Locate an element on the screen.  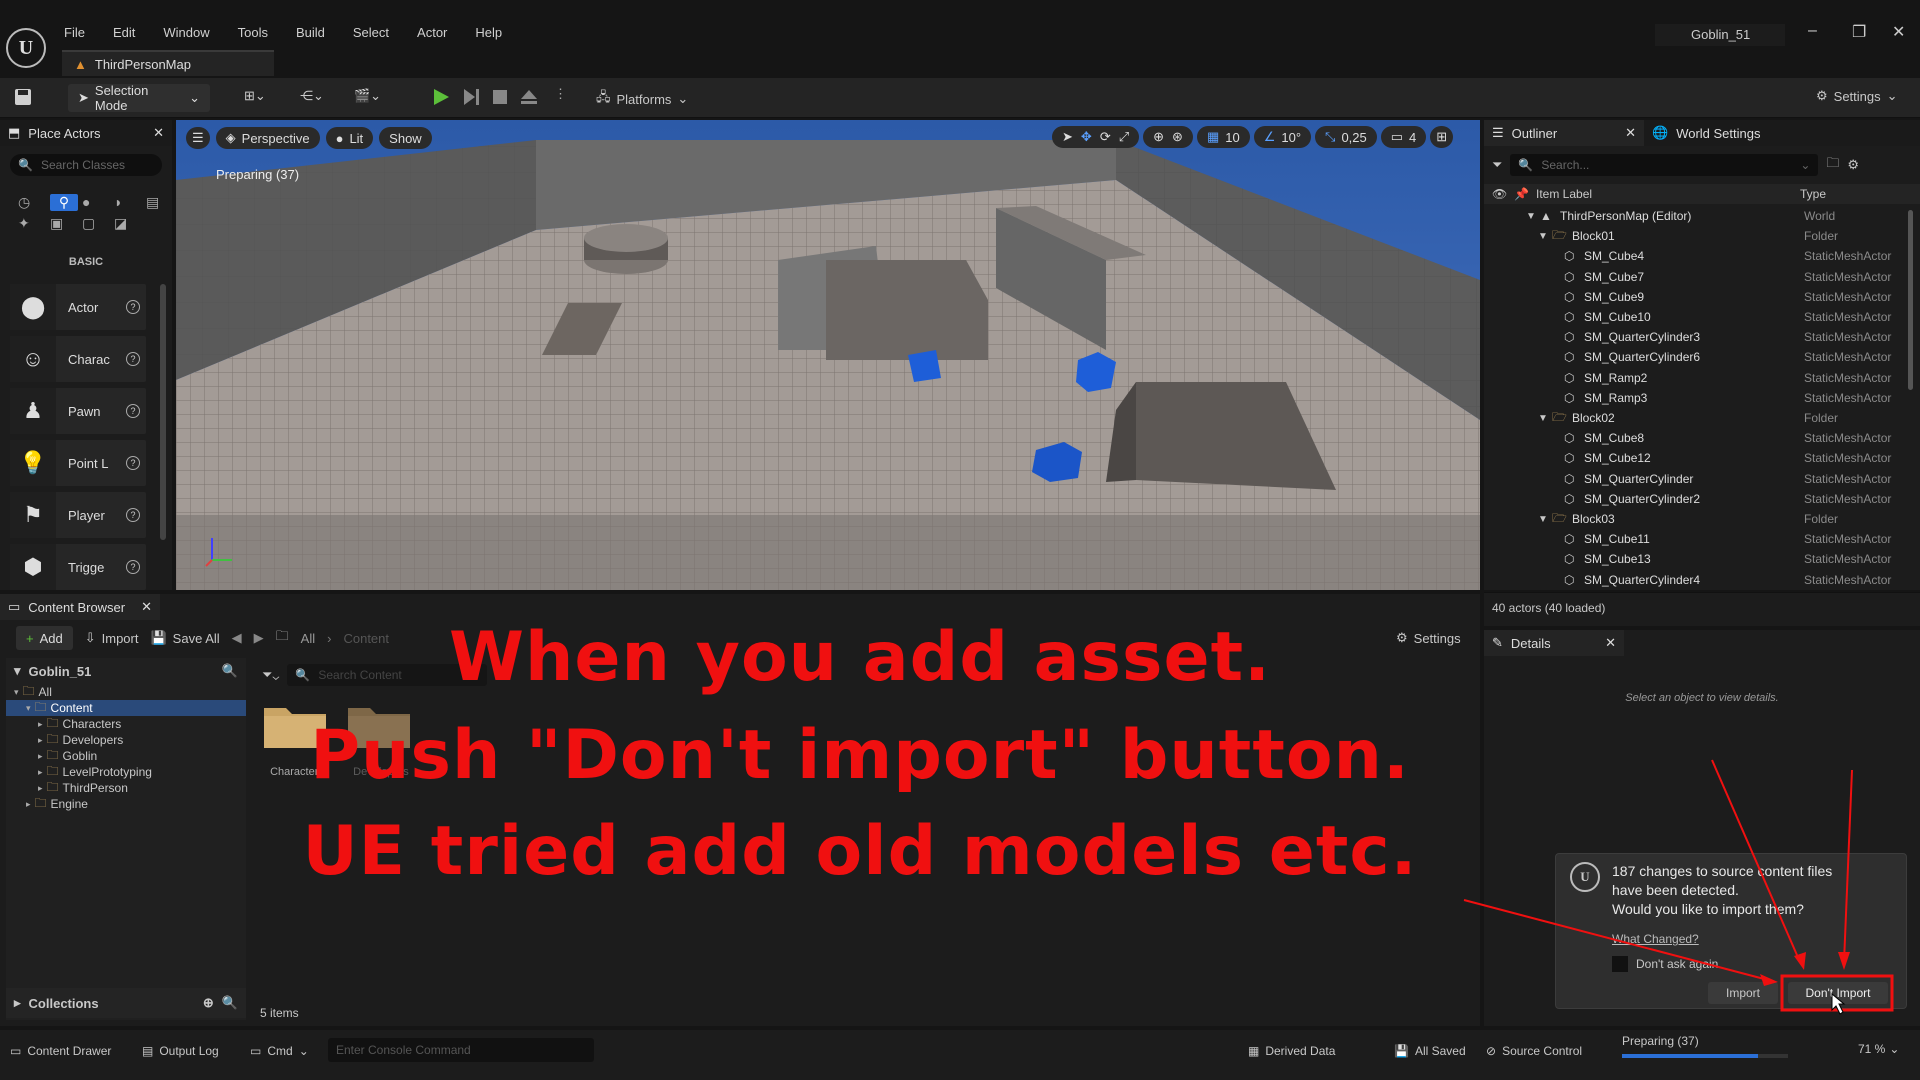
minimize-icon: – is located at coordinates (1812, 31).